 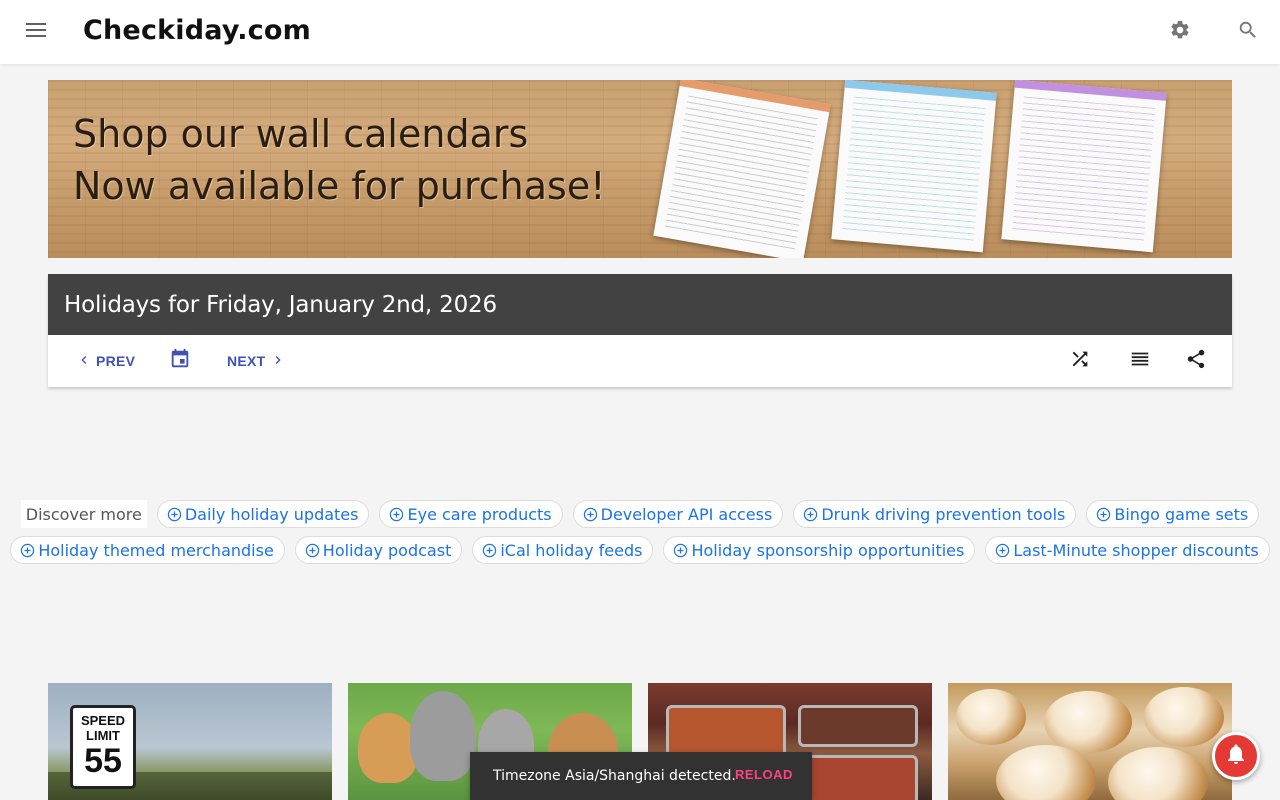 What do you see at coordinates (84, 361) in the screenshot?
I see `chevron-left-icon` at bounding box center [84, 361].